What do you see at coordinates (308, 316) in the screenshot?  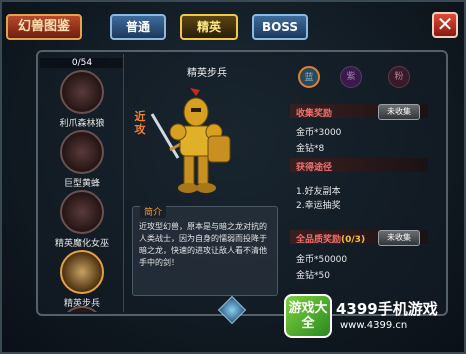 I see `watermark-logo: 游戏大全` at bounding box center [308, 316].